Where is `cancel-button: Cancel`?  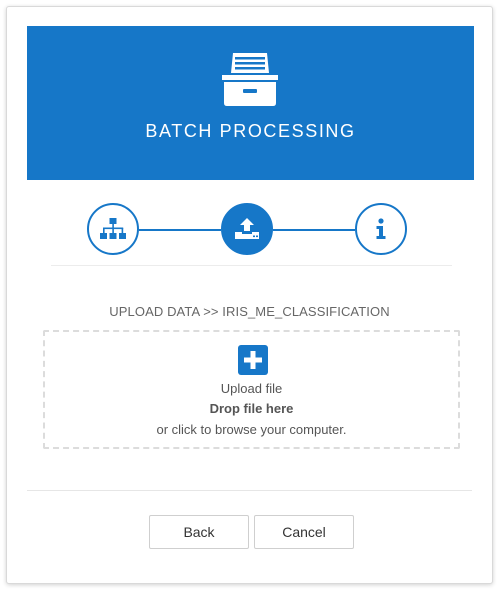 cancel-button: Cancel is located at coordinates (304, 532).